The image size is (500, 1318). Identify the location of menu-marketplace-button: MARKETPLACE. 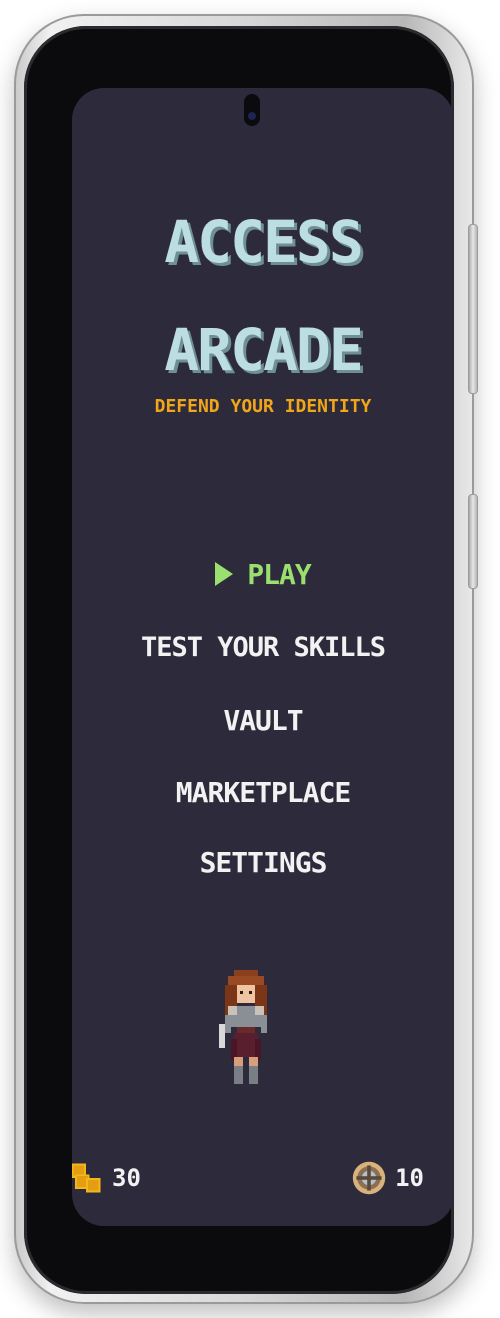
(263, 792).